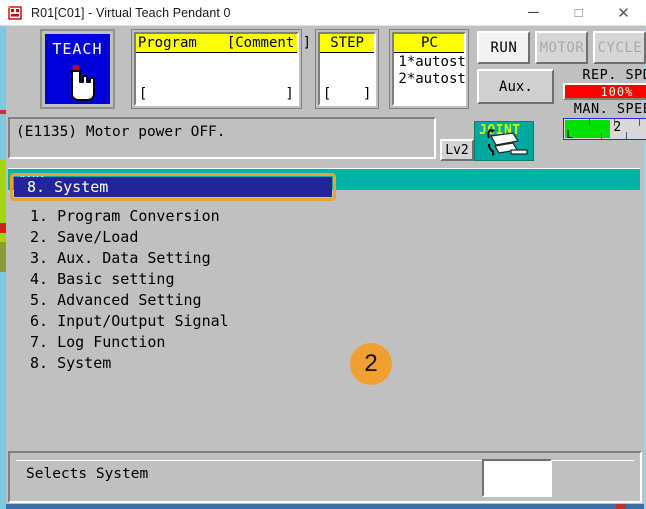 This screenshot has width=646, height=509. I want to click on bottom-edge-blue, so click(325, 506).